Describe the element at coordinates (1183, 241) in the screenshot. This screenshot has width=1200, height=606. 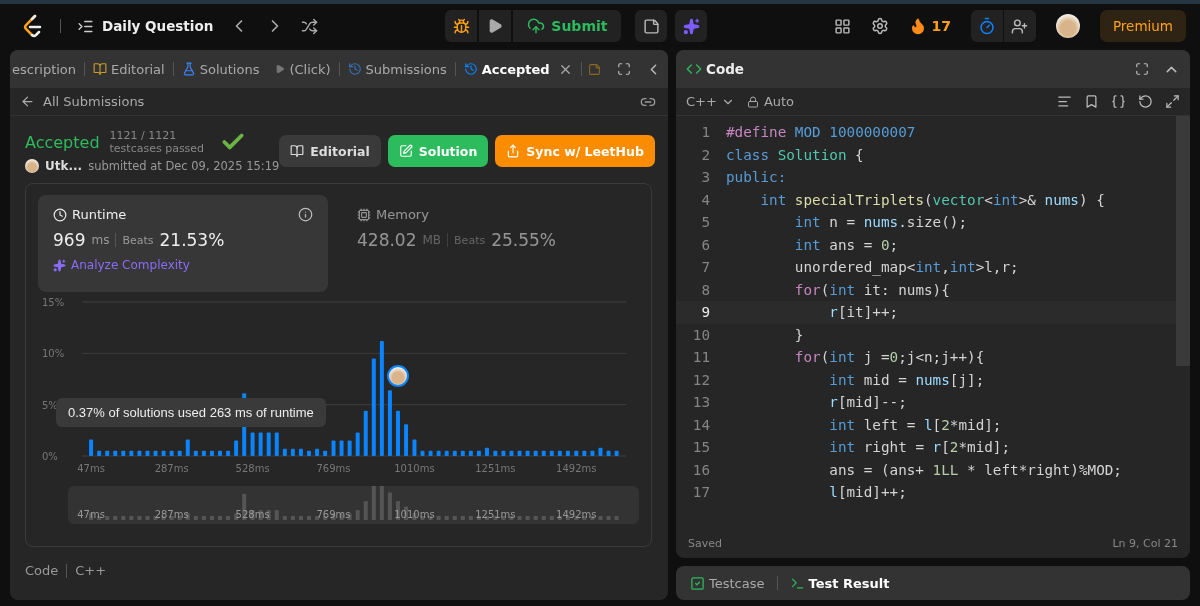
I see `scrollbar` at that location.